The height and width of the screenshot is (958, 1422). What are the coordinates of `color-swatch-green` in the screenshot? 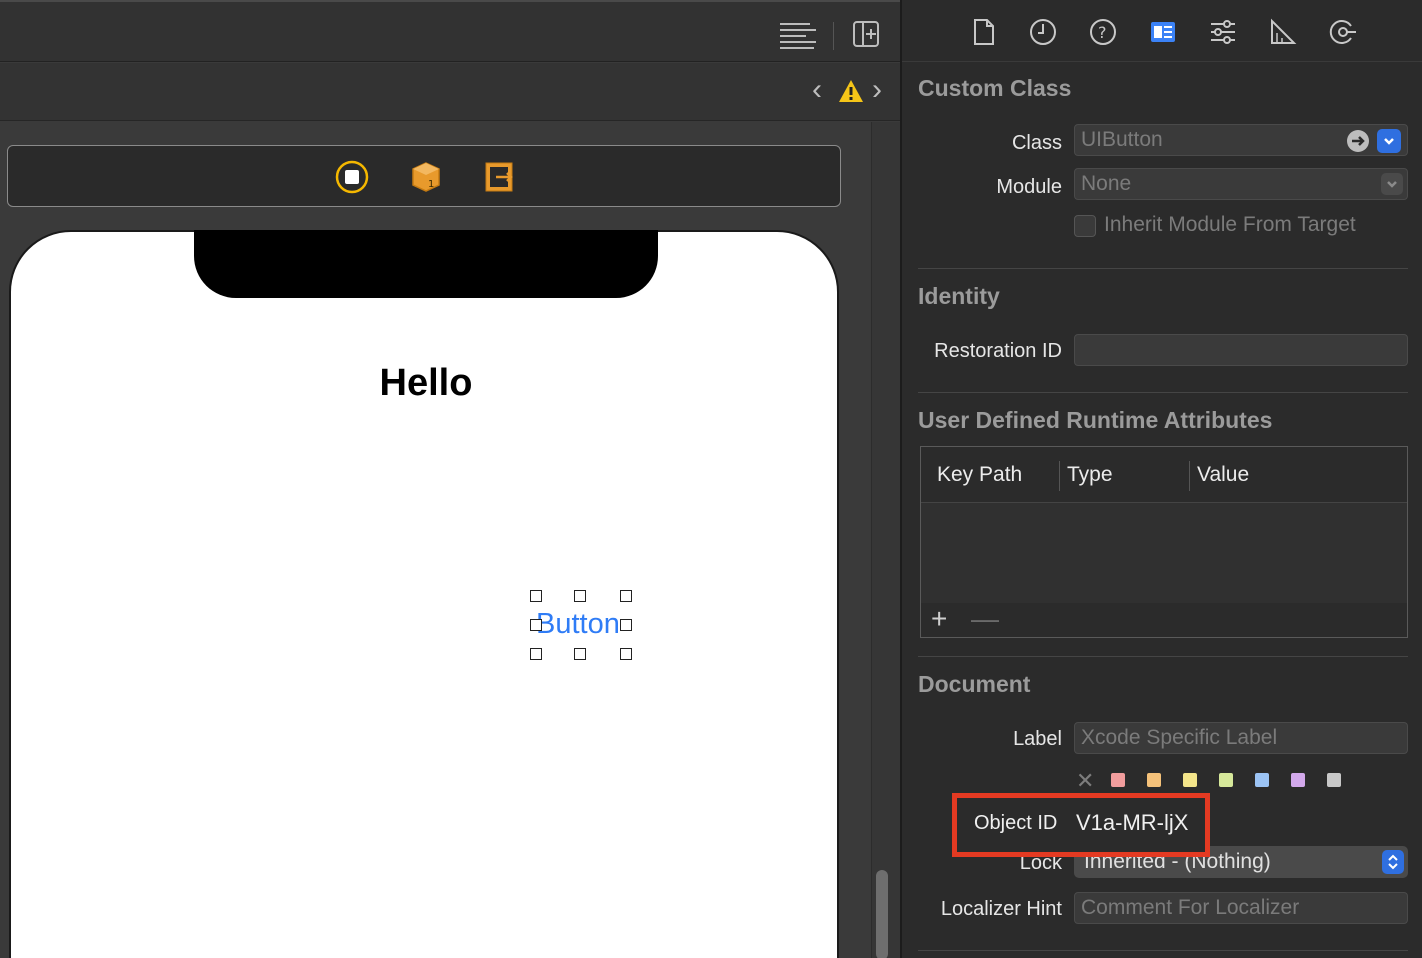 It's located at (1226, 780).